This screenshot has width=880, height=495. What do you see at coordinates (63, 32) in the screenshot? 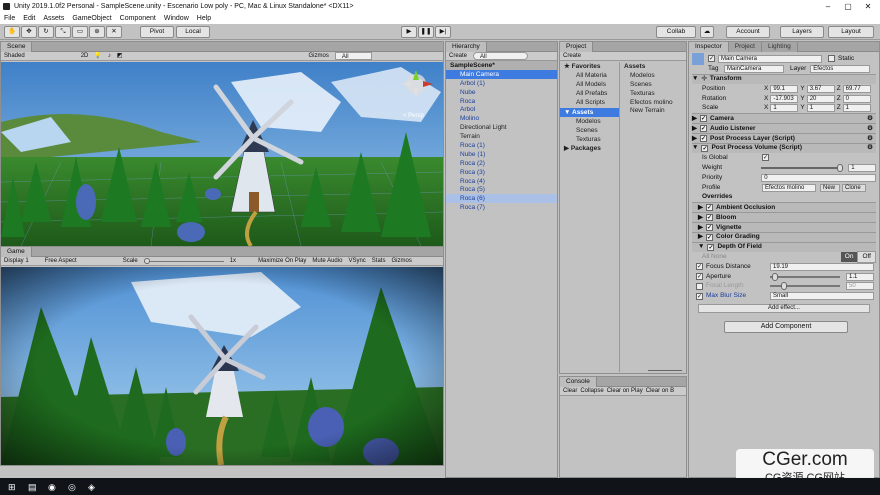
I see `scale-tool-icon: ⤡` at bounding box center [63, 32].